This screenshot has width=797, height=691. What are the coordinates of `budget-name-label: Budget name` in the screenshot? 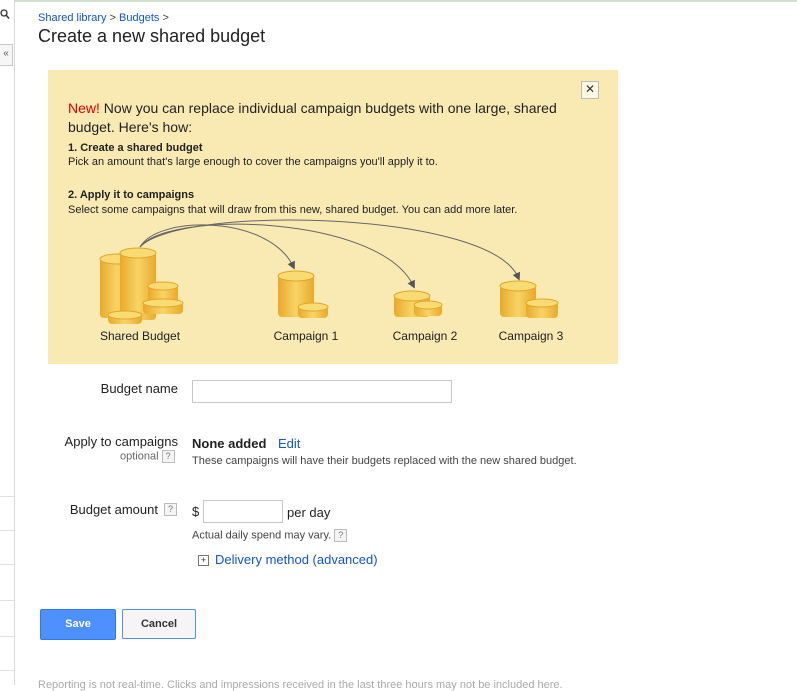 It's located at (139, 388).